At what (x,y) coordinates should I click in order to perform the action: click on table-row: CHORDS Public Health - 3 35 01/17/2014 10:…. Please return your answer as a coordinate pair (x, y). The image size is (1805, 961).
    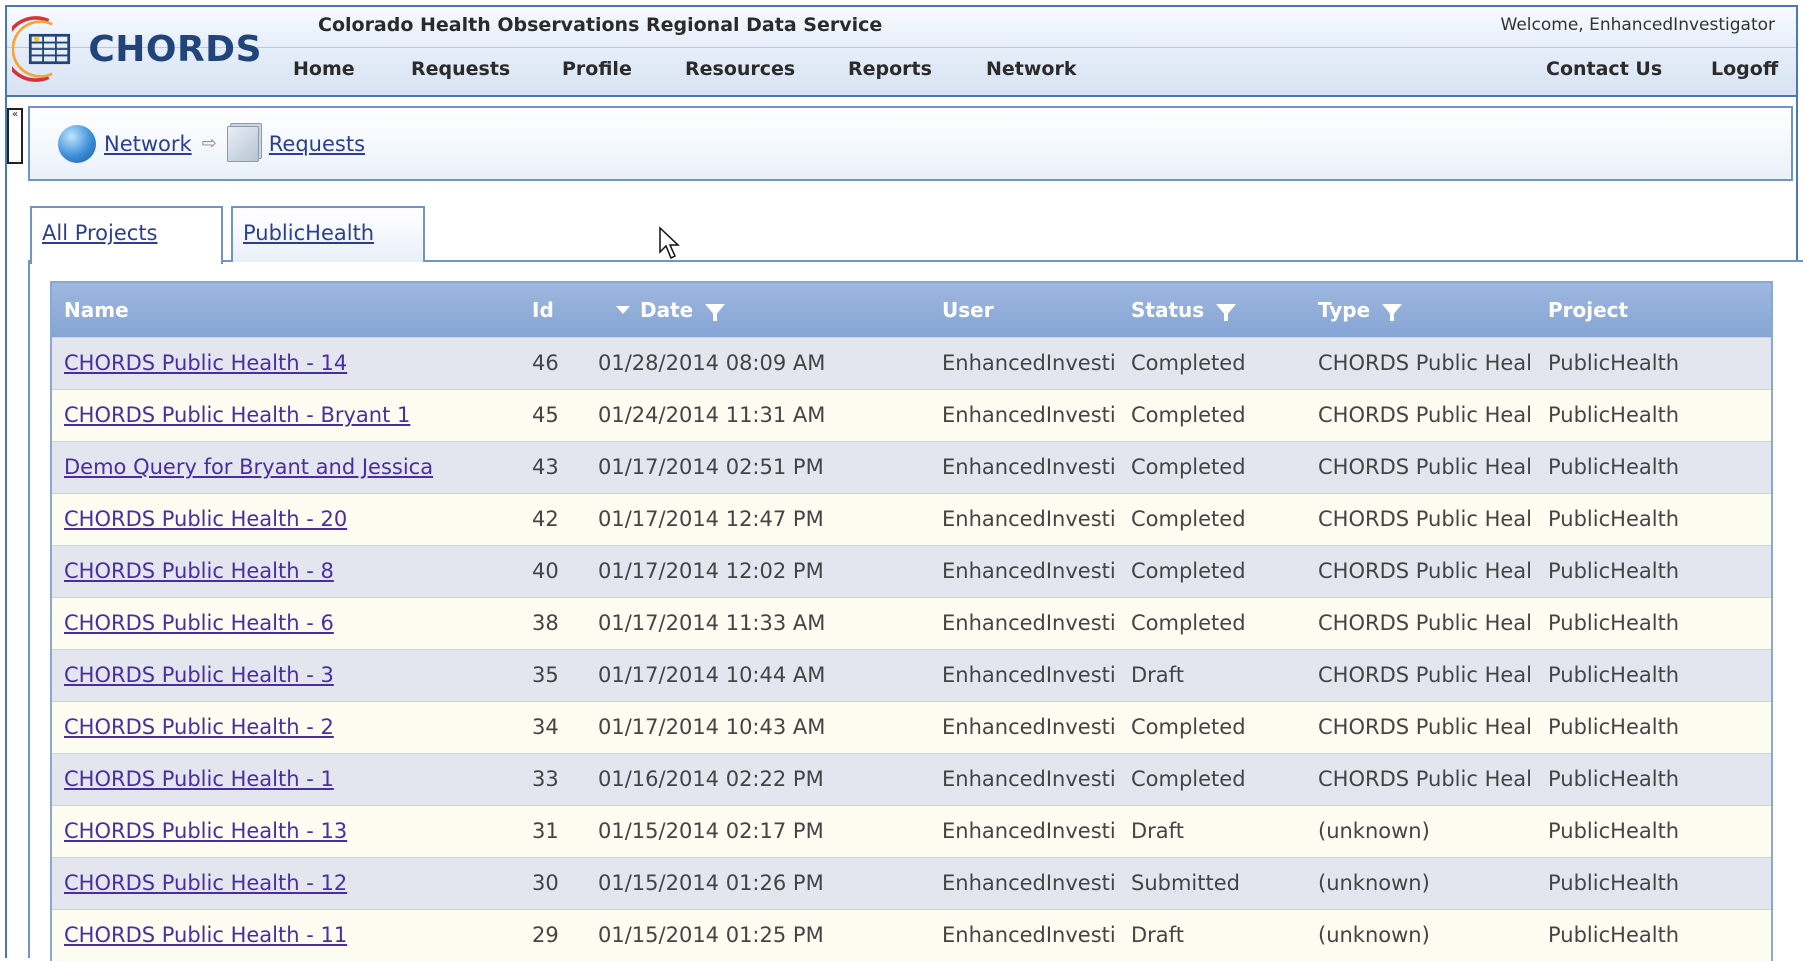
    Looking at the image, I should click on (911, 675).